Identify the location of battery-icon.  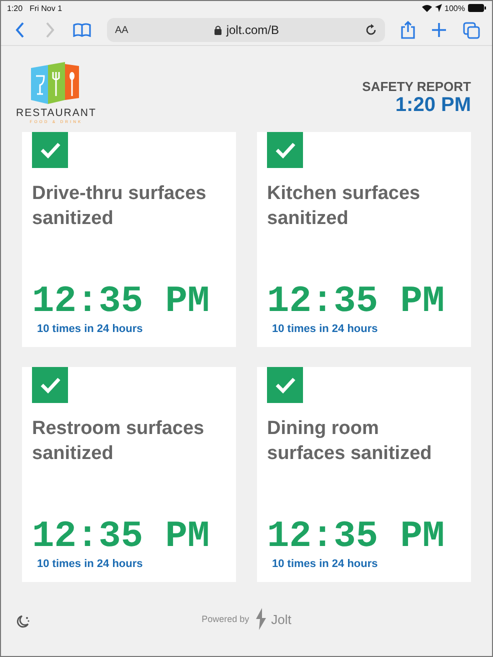
(477, 8).